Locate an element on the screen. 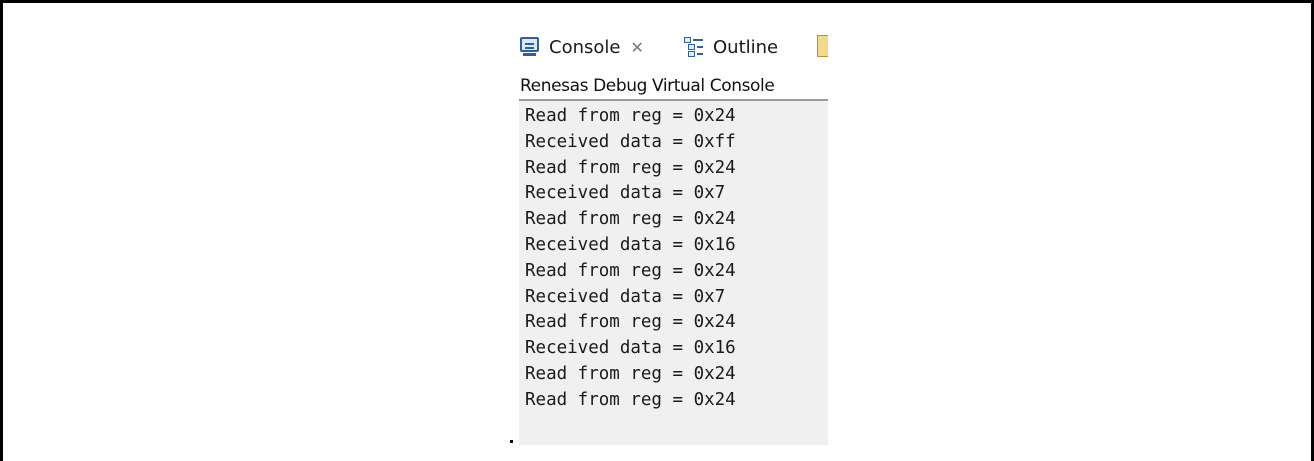 This screenshot has height=461, width=1314. view-tab-bar: Console ✕ Outline is located at coordinates (673, 47).